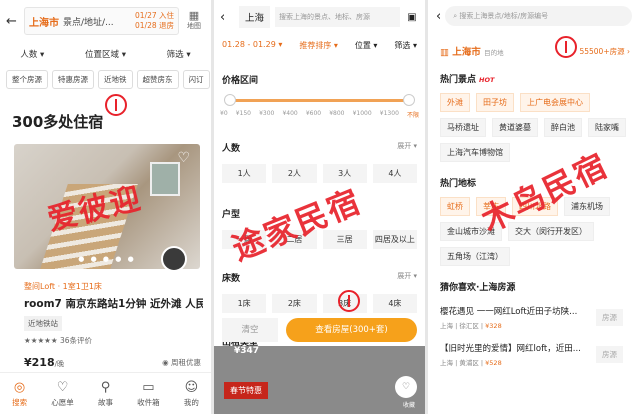 The width and height of the screenshot is (640, 414). What do you see at coordinates (105, 387) in the screenshot?
I see `story-icon: ⚲` at bounding box center [105, 387].